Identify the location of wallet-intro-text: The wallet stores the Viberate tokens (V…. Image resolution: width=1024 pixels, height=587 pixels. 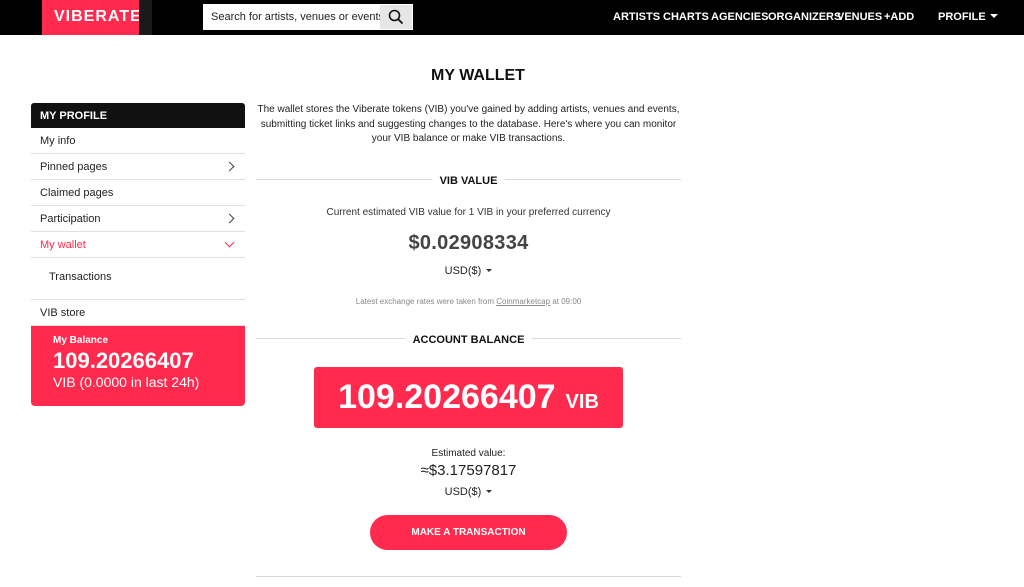
(468, 124).